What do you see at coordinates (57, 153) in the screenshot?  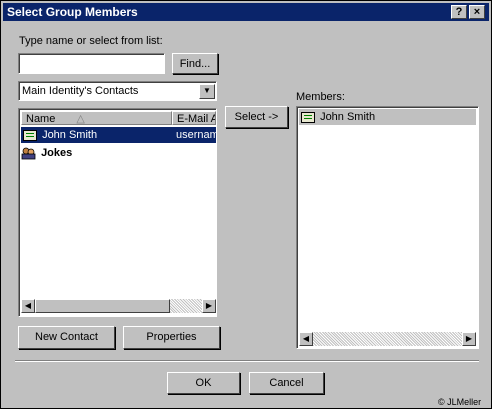 I see `contact-name: Jokes` at bounding box center [57, 153].